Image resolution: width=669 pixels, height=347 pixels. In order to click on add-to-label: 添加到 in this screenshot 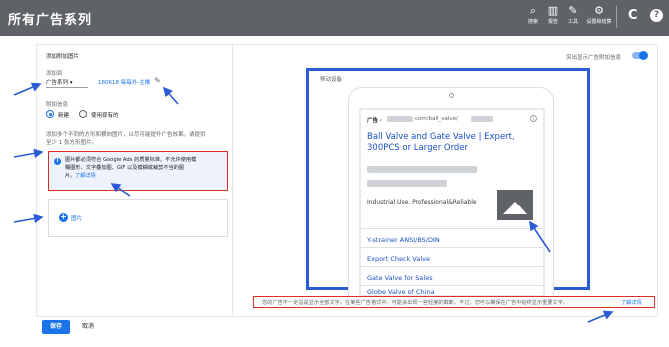, I will do `click(54, 74)`.